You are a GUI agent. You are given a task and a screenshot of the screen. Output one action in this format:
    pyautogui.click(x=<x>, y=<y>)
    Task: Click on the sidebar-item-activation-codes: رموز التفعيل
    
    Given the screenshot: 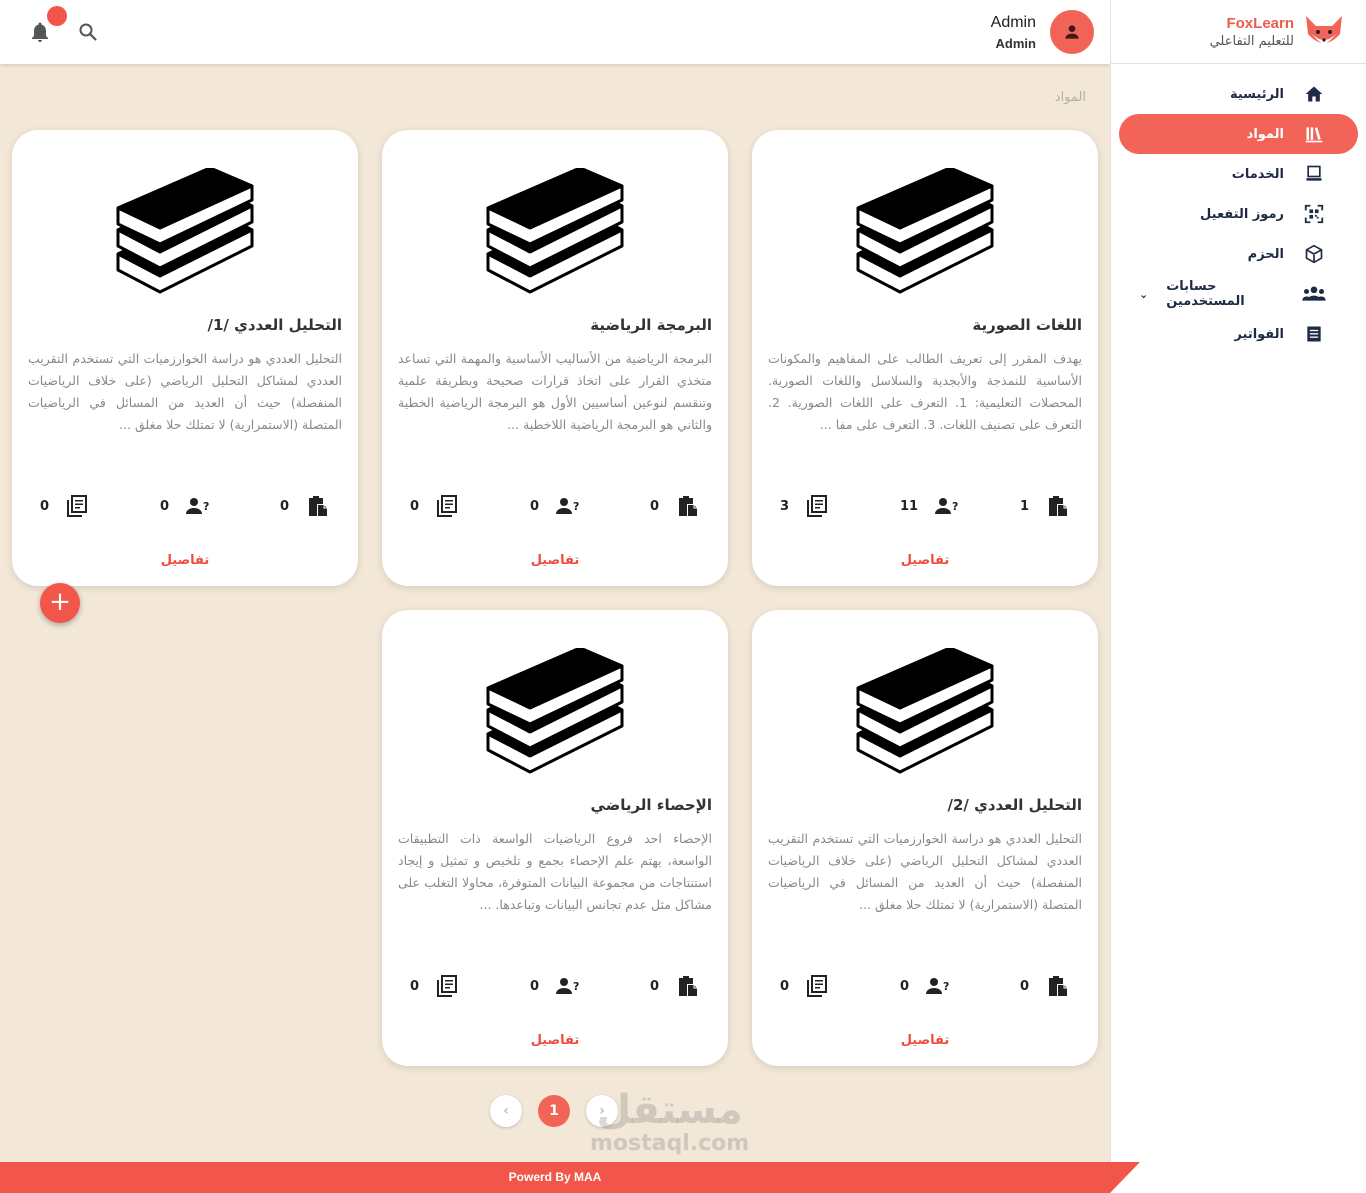 What is the action you would take?
    pyautogui.click(x=1238, y=214)
    